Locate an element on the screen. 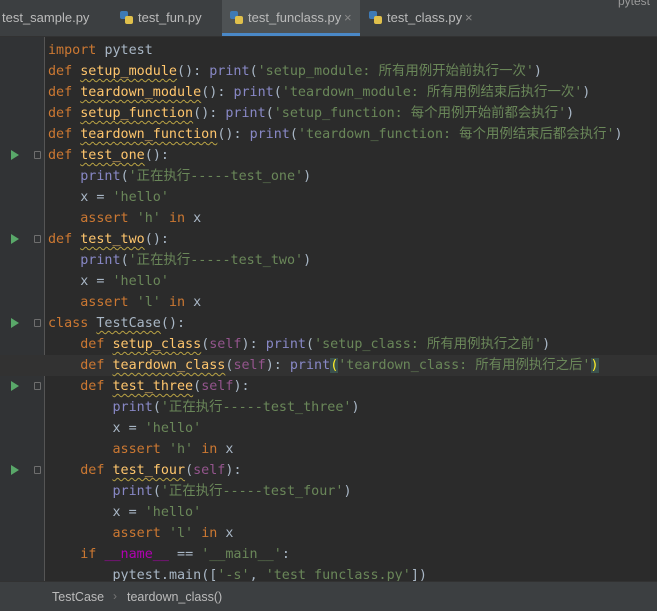 The height and width of the screenshot is (611, 657). code-text: print('正在执行-----test_four') is located at coordinates (232, 491).